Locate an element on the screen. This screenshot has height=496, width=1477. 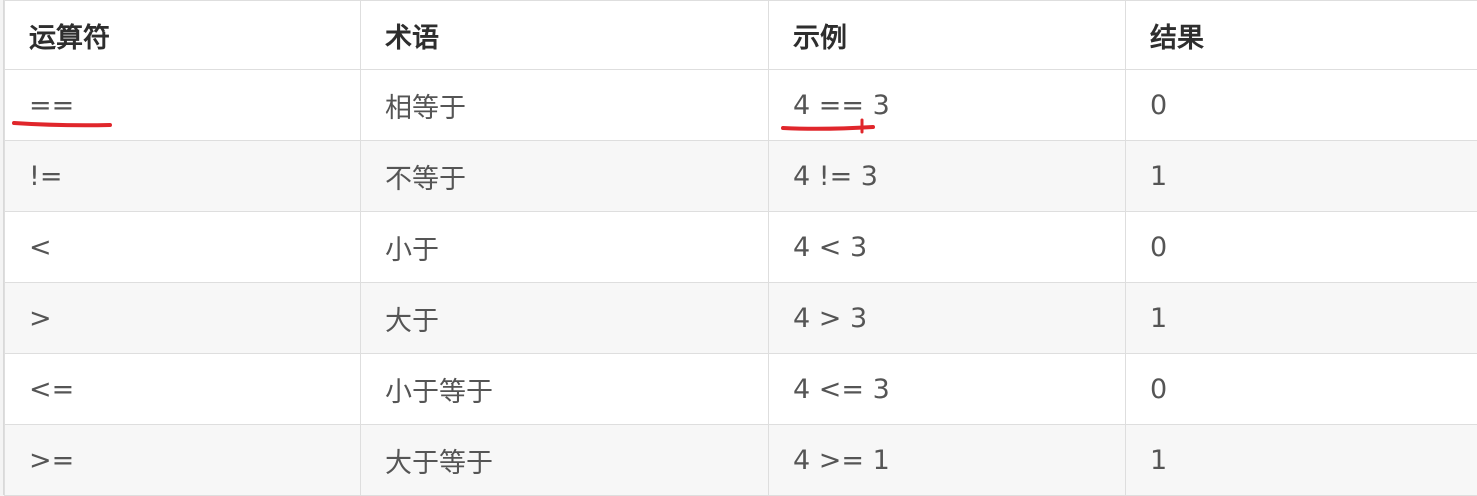
table-row: <= 小于等于 4 <= 3 0 is located at coordinates (741, 389).